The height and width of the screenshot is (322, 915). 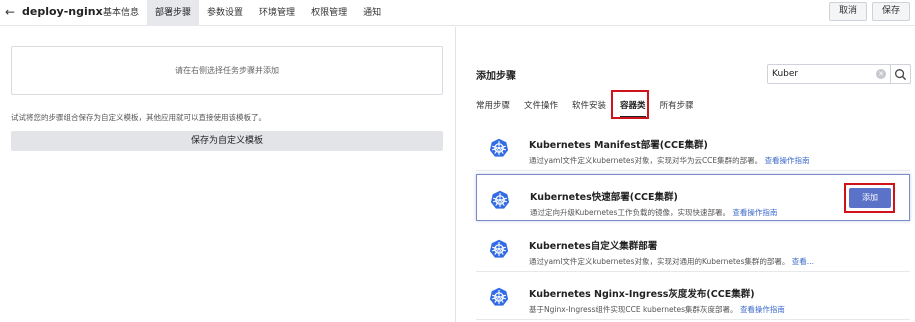 I want to click on search-input, so click(x=822, y=74).